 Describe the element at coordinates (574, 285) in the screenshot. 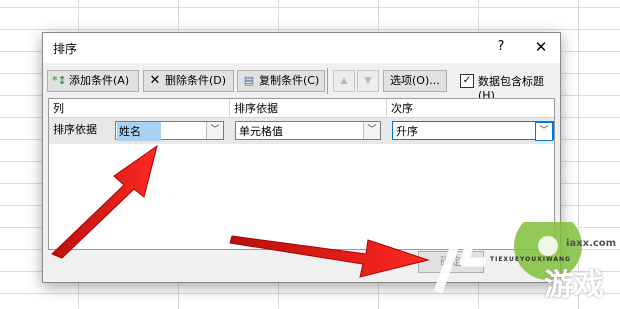

I see `watermark-big: 游戏` at that location.